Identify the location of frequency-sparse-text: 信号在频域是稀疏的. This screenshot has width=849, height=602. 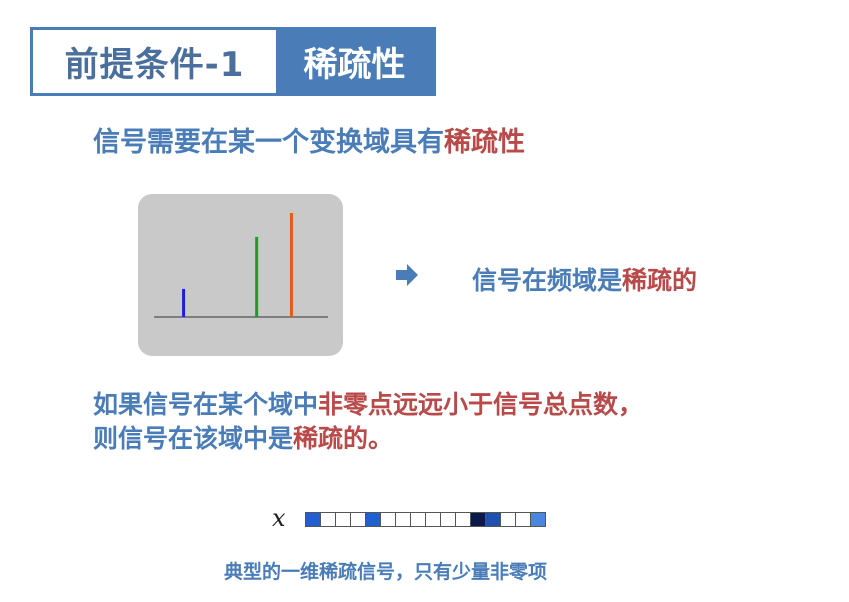
(584, 279).